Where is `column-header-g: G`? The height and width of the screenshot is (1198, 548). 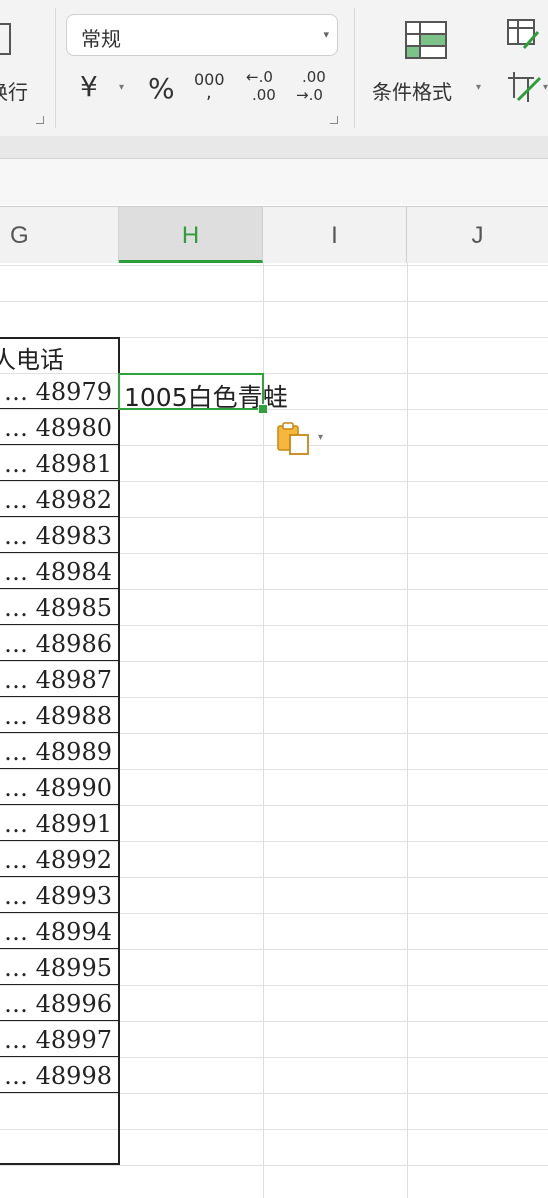 column-header-g: G is located at coordinates (59, 235).